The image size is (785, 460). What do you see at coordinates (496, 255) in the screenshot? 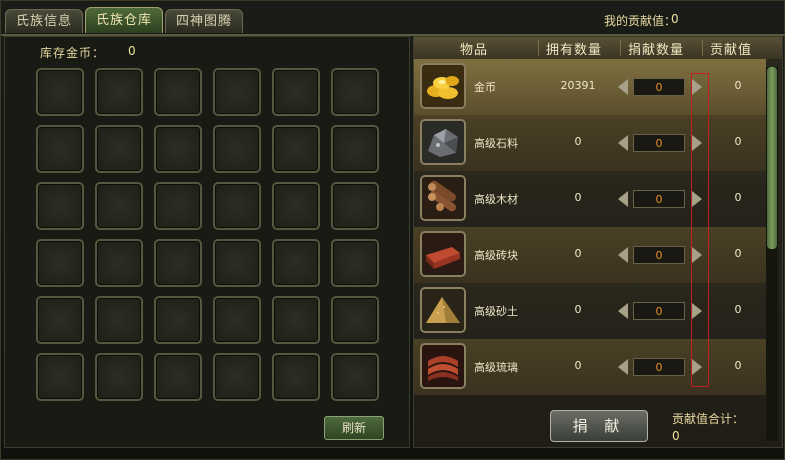
I see `item-name: 高级砖块` at bounding box center [496, 255].